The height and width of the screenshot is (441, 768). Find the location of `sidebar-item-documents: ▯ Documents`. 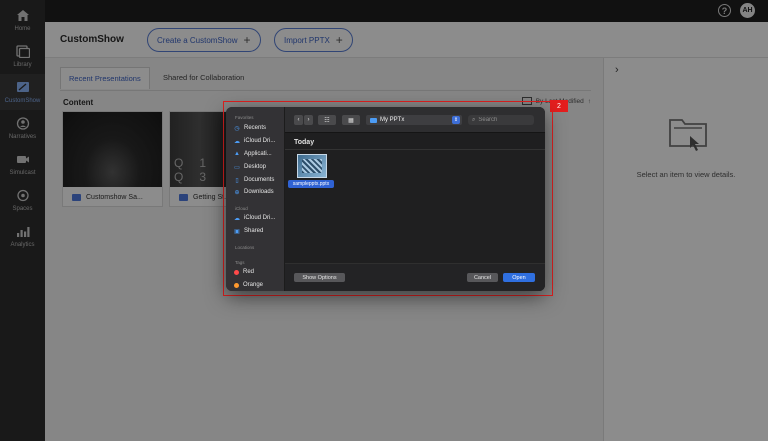

sidebar-item-documents: ▯ Documents is located at coordinates (254, 180).